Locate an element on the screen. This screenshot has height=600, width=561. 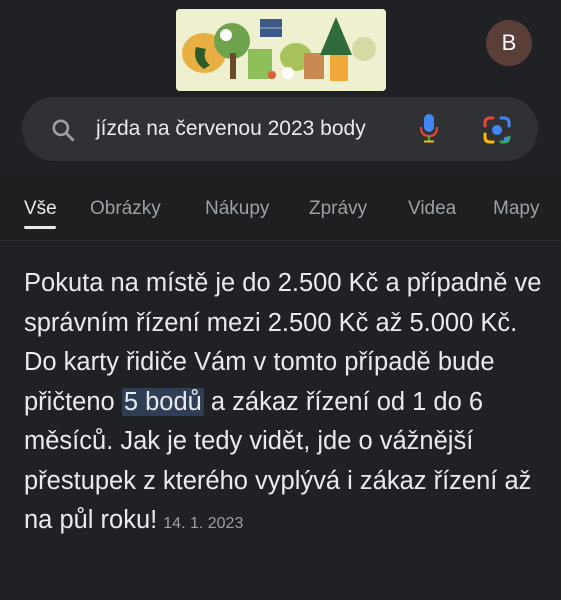
search-query: jízda na červenou 2023 body is located at coordinates (231, 129).